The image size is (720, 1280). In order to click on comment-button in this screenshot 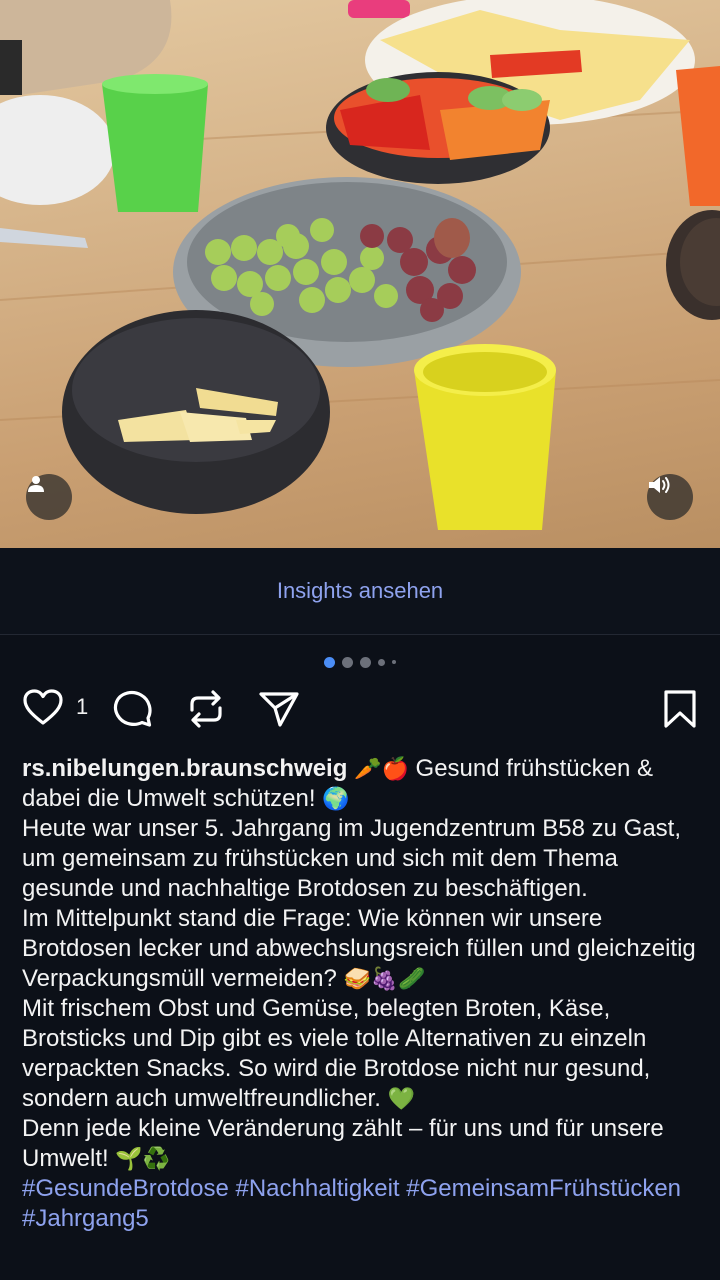, I will do `click(133, 709)`.